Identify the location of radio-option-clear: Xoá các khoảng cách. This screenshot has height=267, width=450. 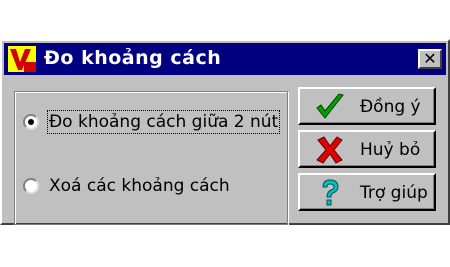
(126, 186).